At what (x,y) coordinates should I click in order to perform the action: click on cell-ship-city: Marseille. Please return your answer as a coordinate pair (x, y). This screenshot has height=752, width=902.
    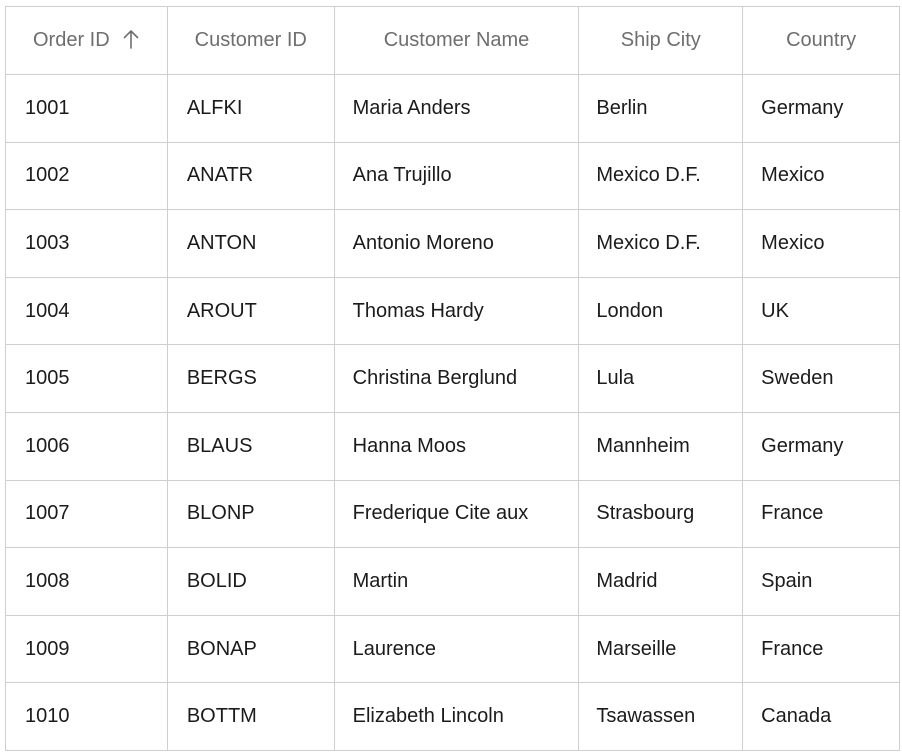
    Looking at the image, I should click on (661, 649).